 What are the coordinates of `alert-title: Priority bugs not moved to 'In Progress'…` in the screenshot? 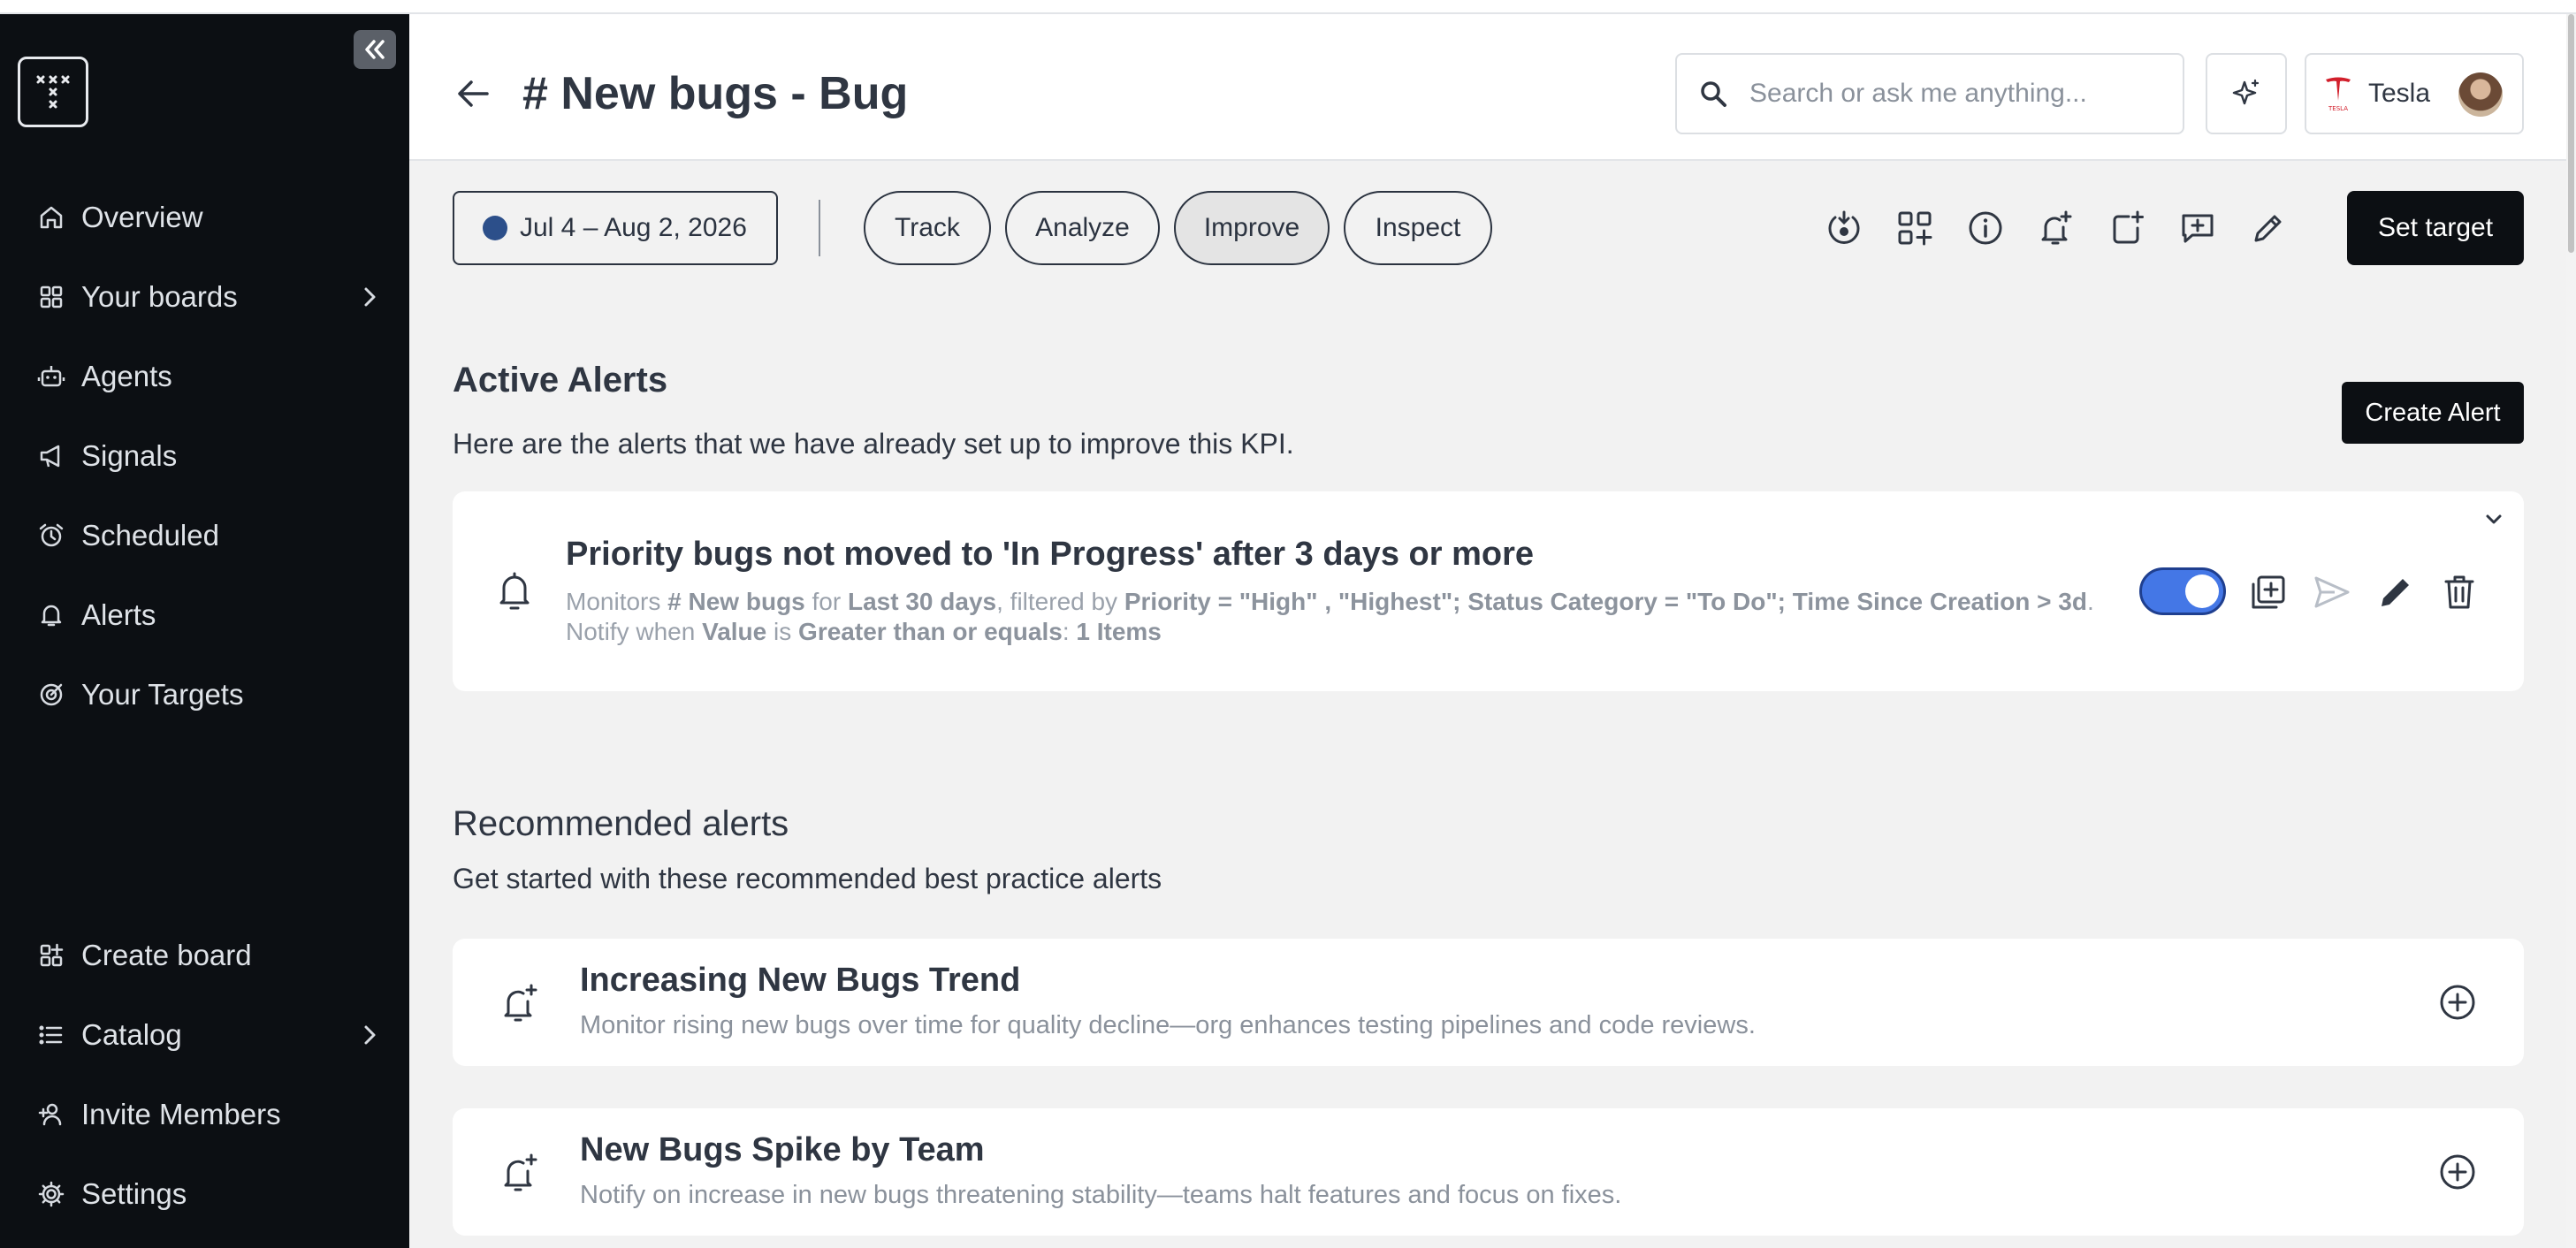 It's located at (1050, 554).